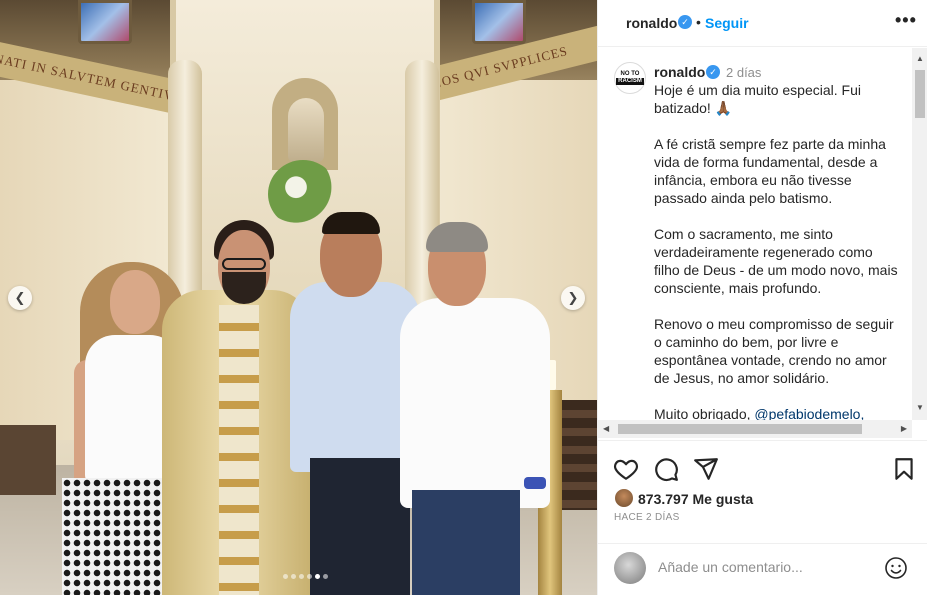 The height and width of the screenshot is (595, 927). Describe the element at coordinates (624, 498) in the screenshot. I see `liker-avatar` at that location.